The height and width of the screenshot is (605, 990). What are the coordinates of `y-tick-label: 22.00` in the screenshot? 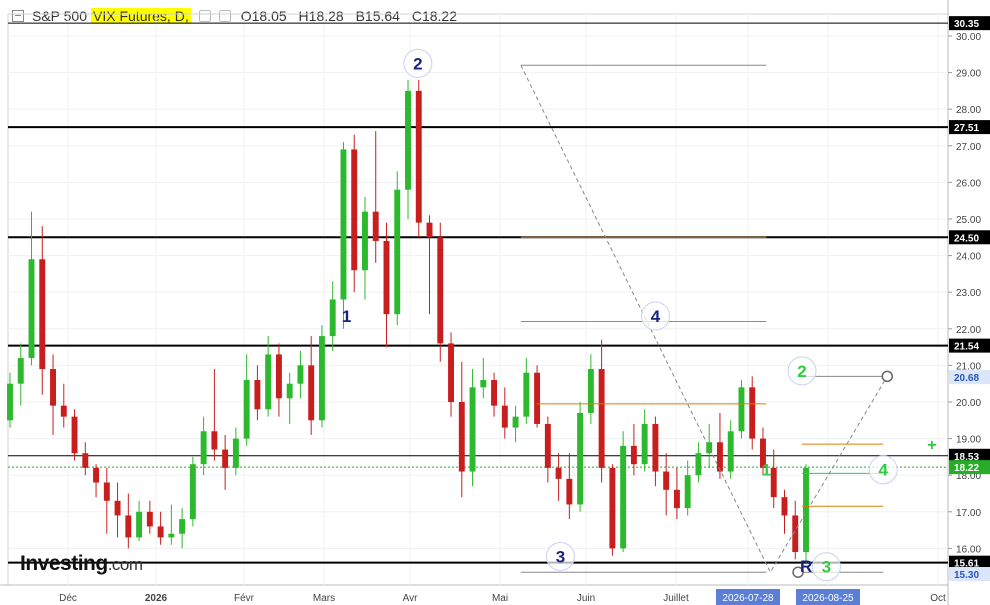 It's located at (968, 330).